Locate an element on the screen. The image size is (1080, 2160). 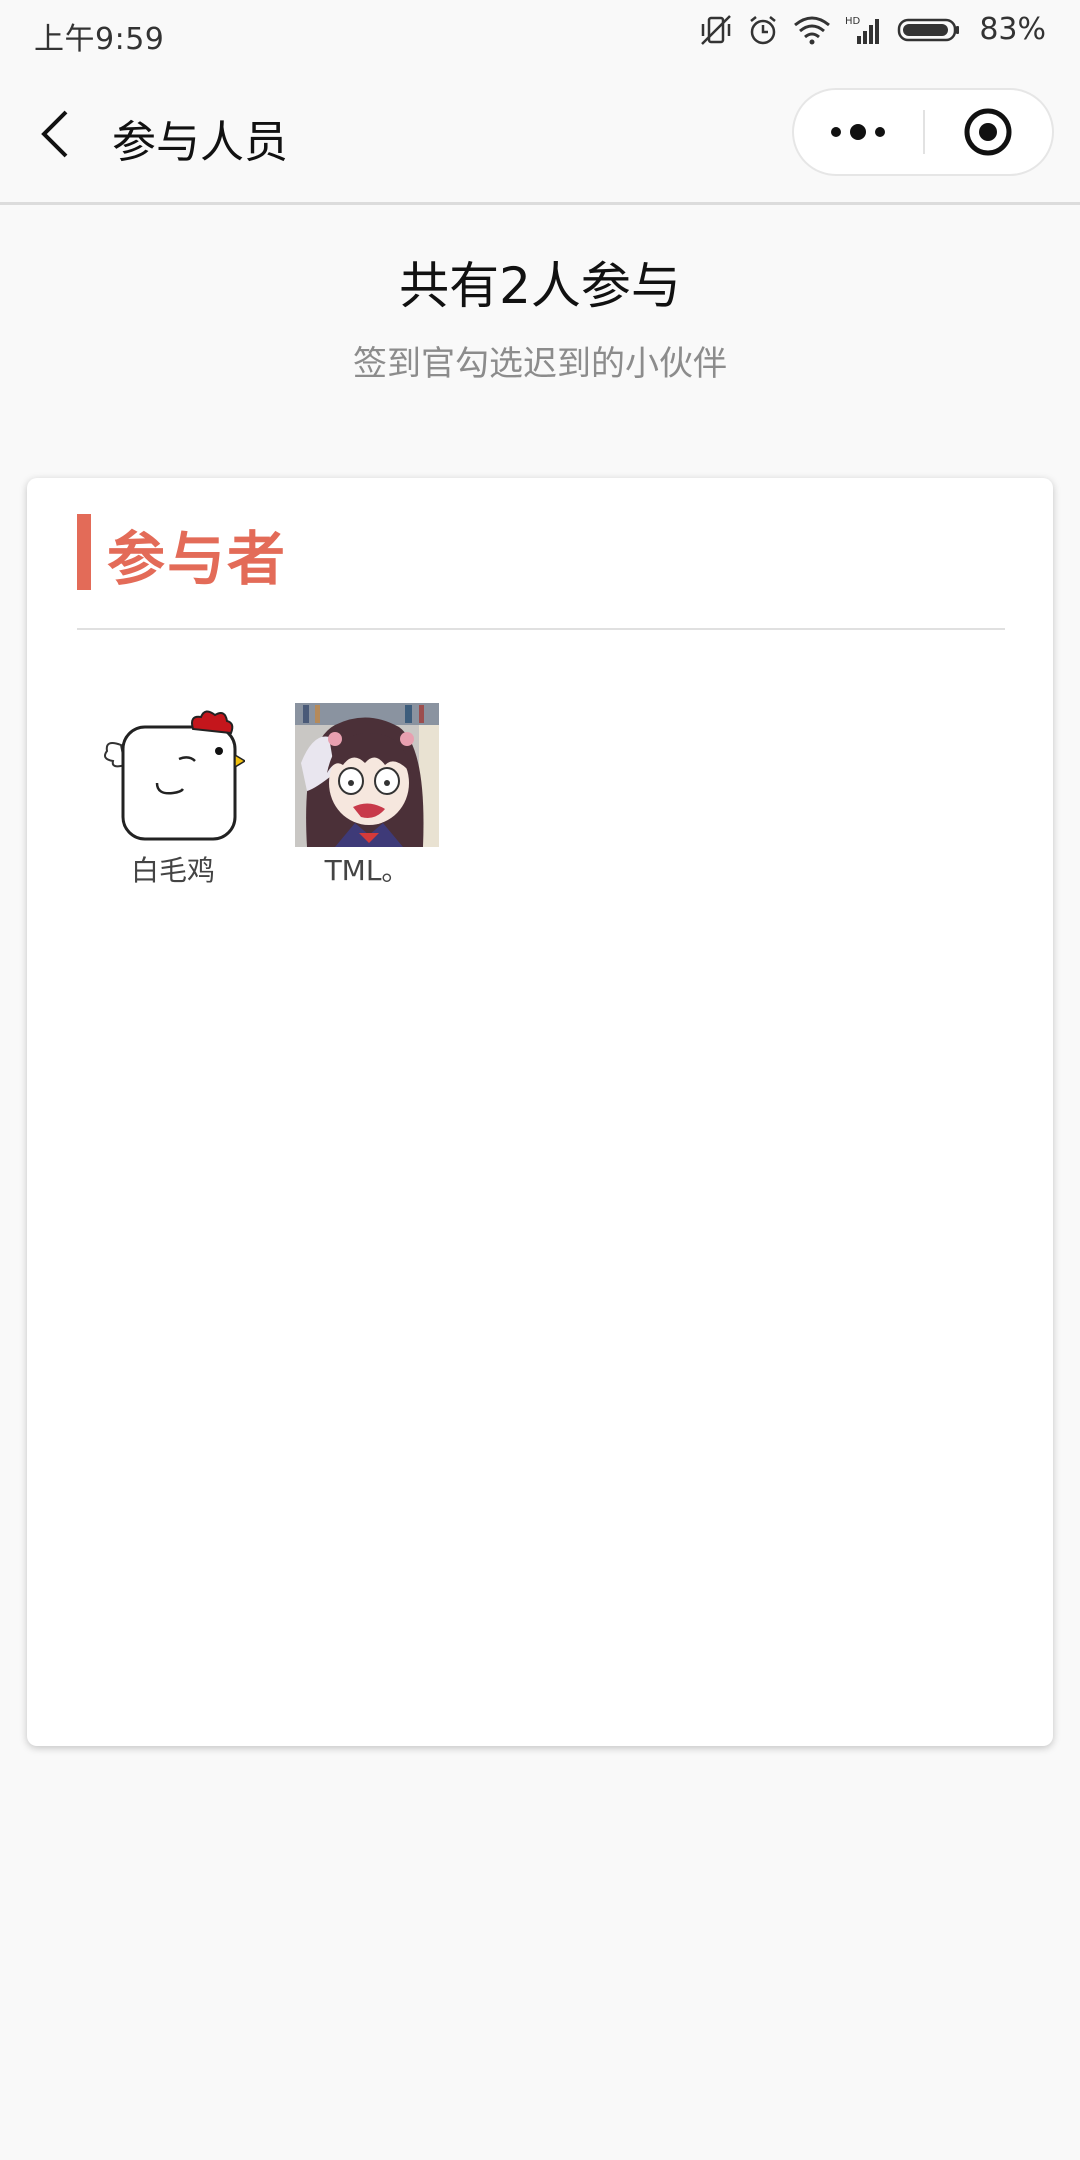
section-accent-bar is located at coordinates (84, 552).